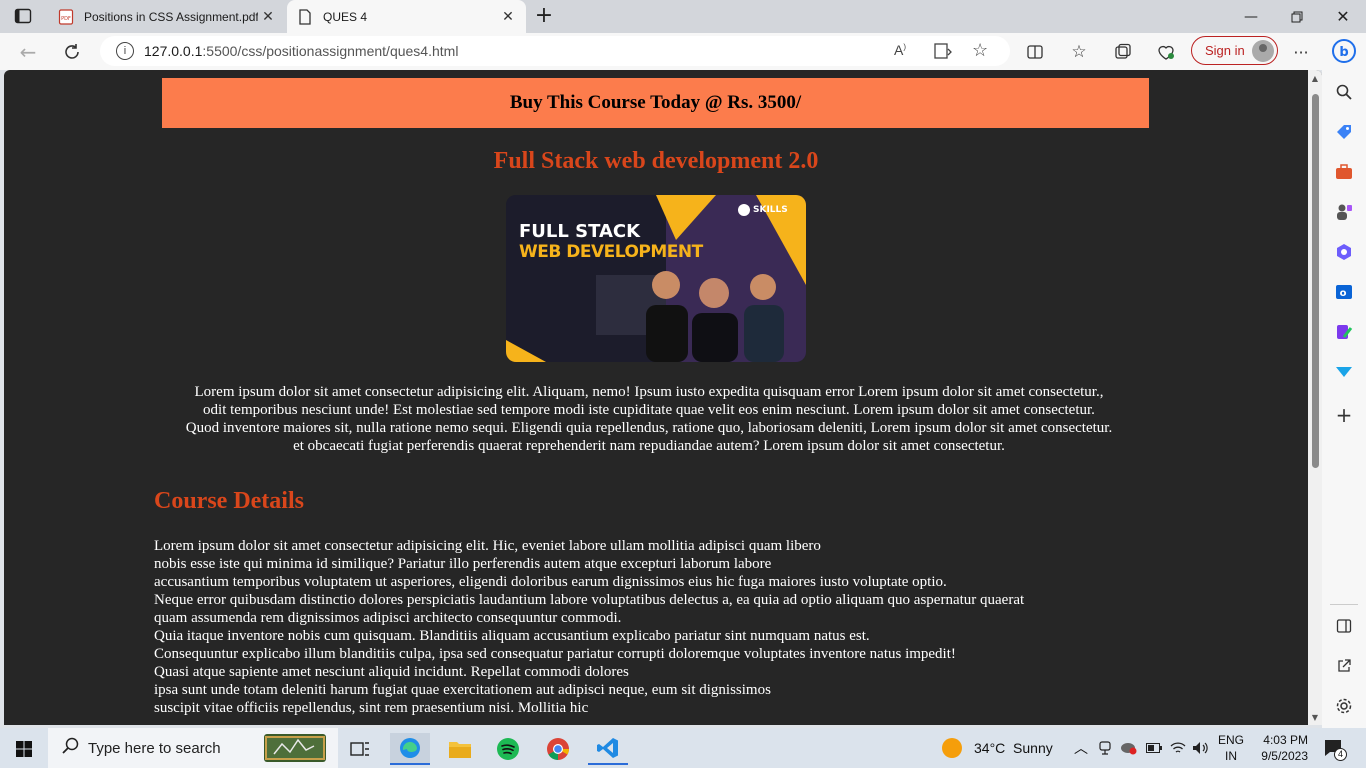  Describe the element at coordinates (72, 52) in the screenshot. I see `refresh-icon` at that location.